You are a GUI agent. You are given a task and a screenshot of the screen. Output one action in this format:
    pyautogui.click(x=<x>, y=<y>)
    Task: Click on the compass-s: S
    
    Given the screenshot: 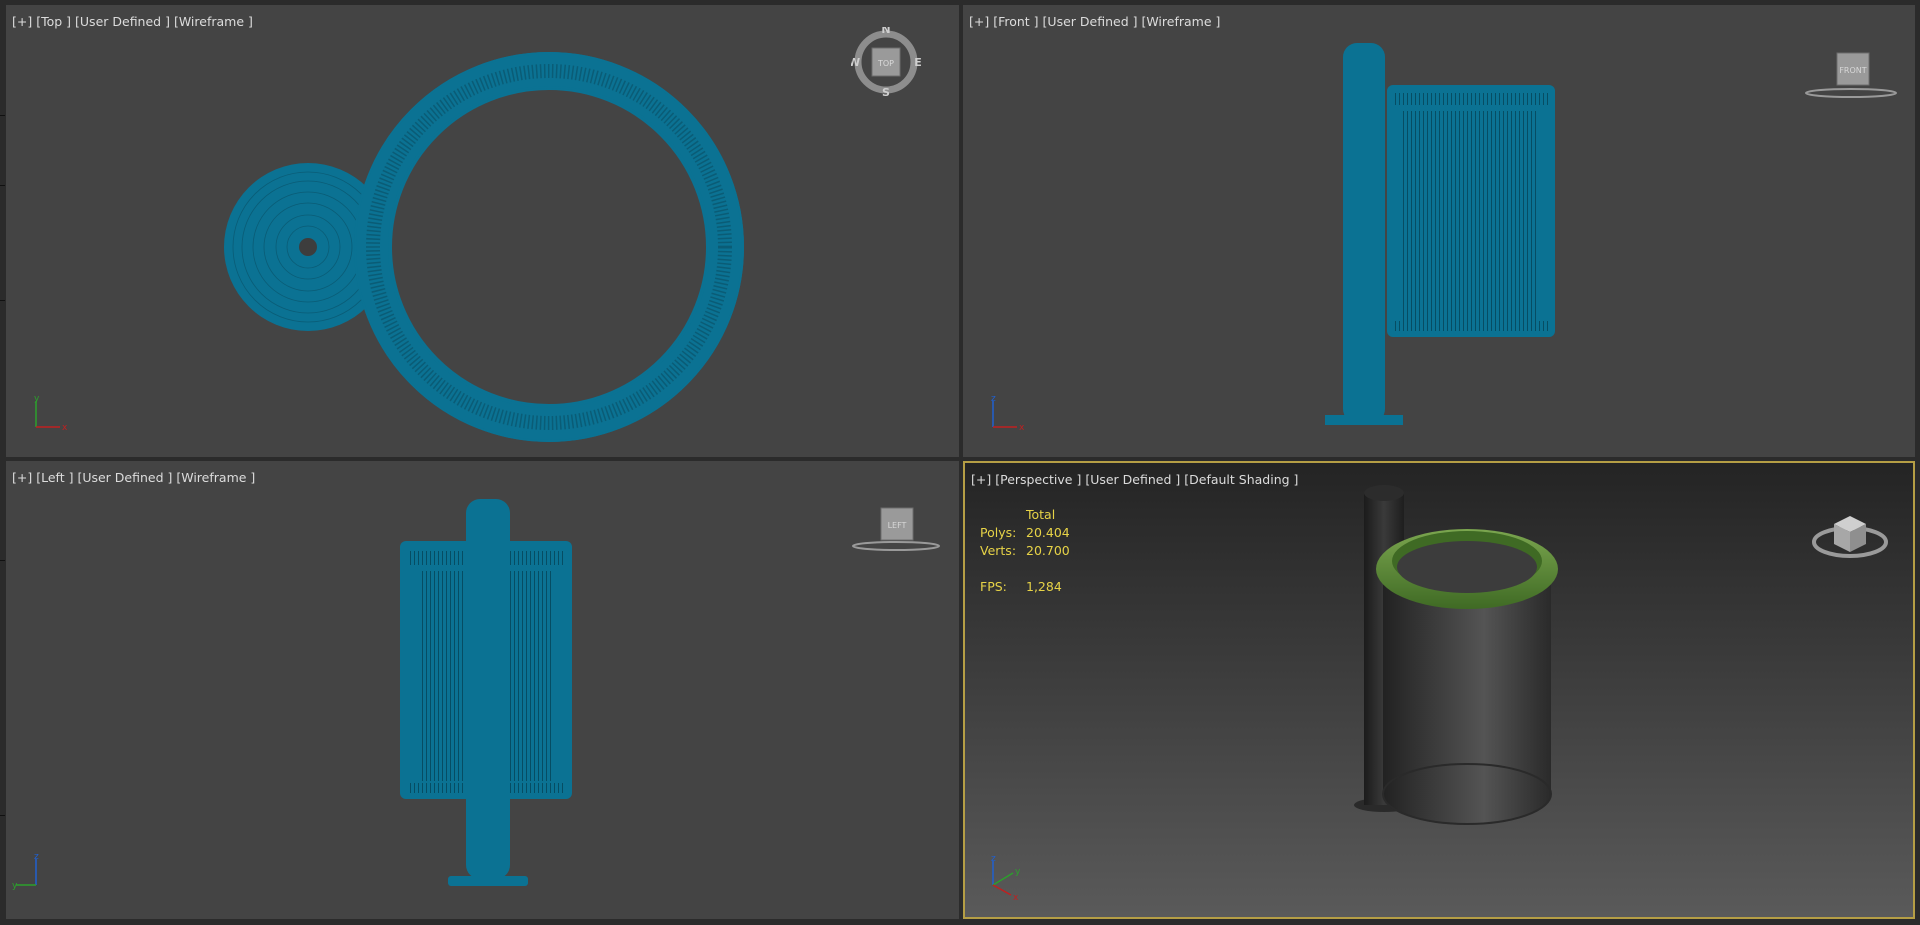 What is the action you would take?
    pyautogui.click(x=886, y=91)
    